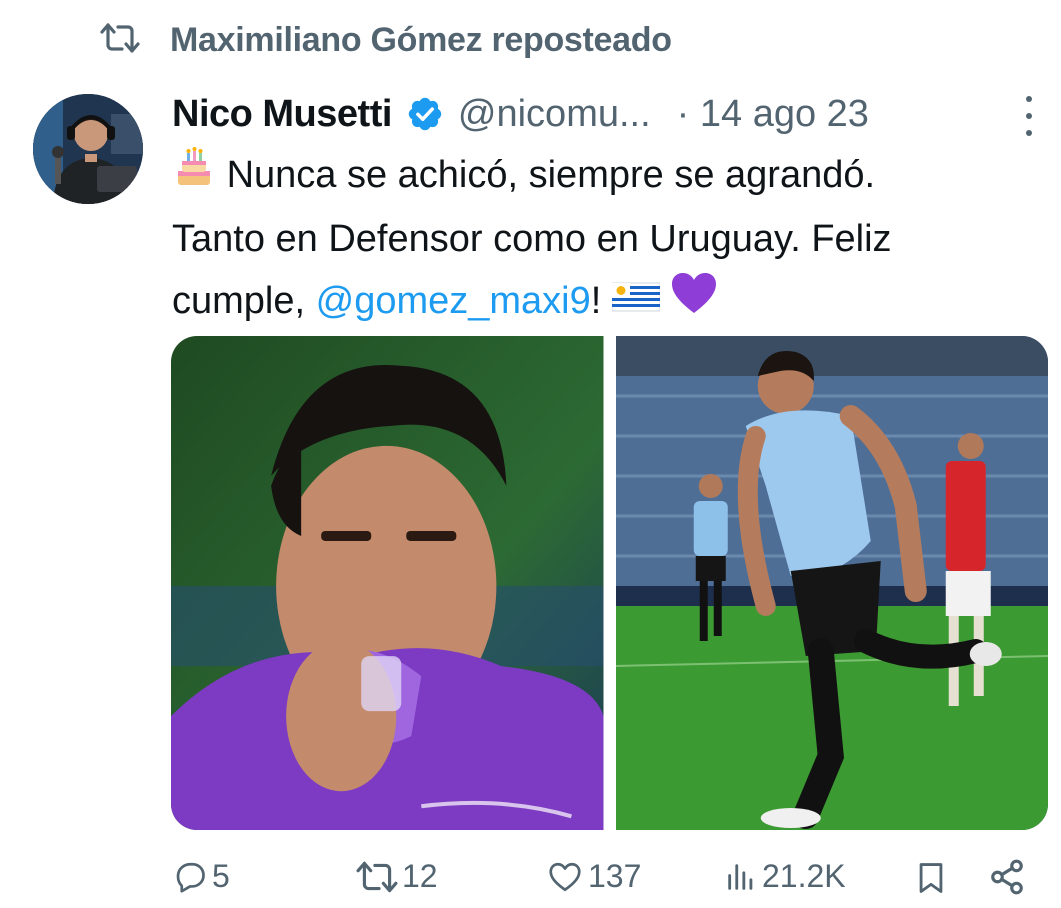 This screenshot has width=1061, height=908. Describe the element at coordinates (425, 114) in the screenshot. I see `verified-badge-icon` at that location.